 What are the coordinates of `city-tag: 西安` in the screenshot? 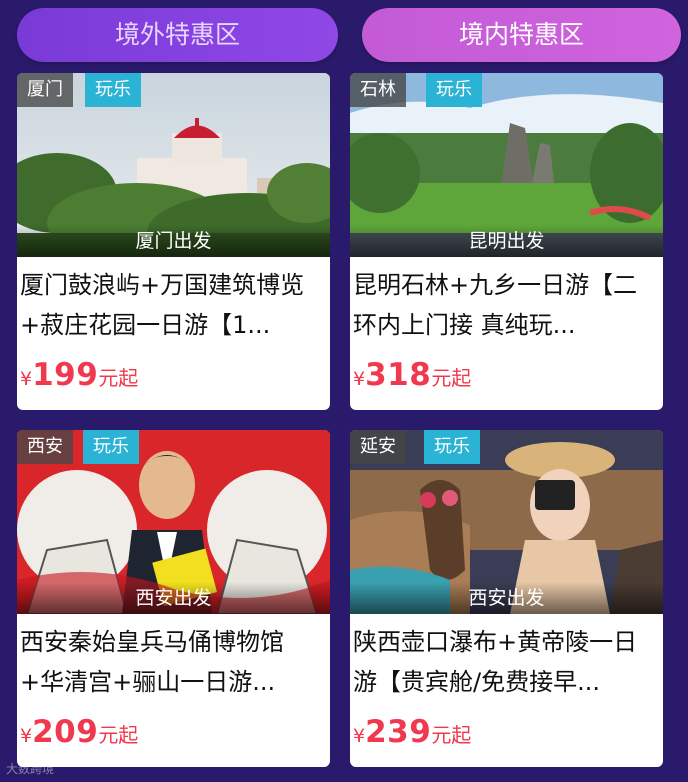 It's located at (45, 447).